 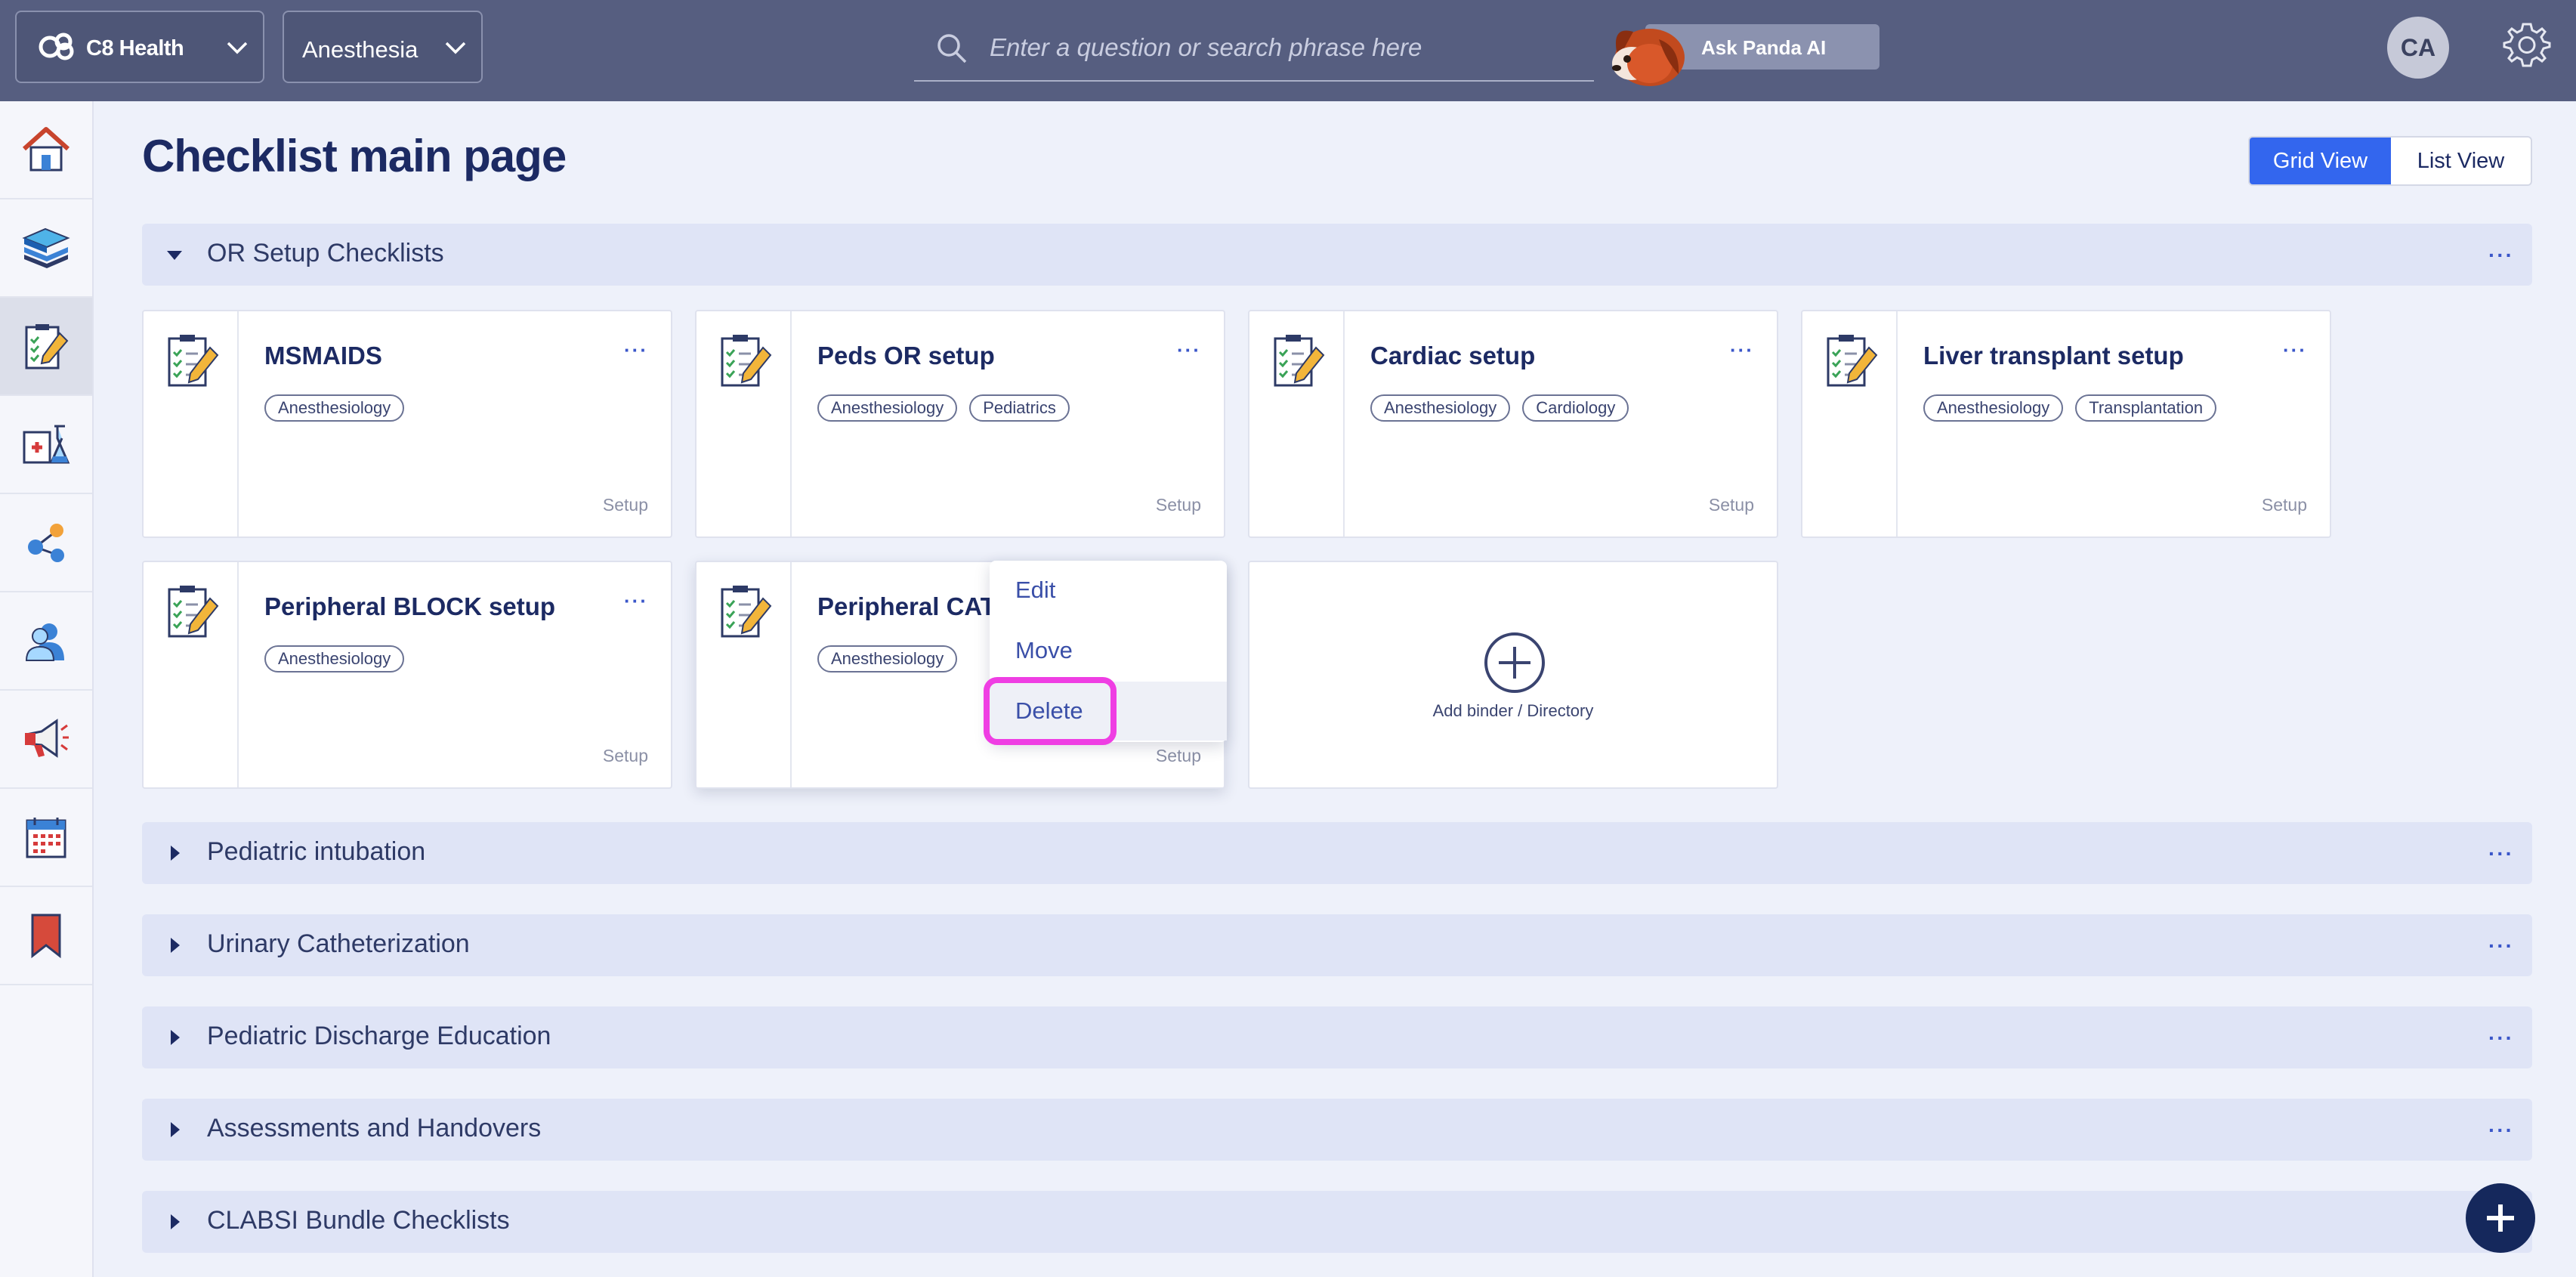 What do you see at coordinates (1337, 1130) in the screenshot?
I see `section-header: Assessments and Handovers ···` at bounding box center [1337, 1130].